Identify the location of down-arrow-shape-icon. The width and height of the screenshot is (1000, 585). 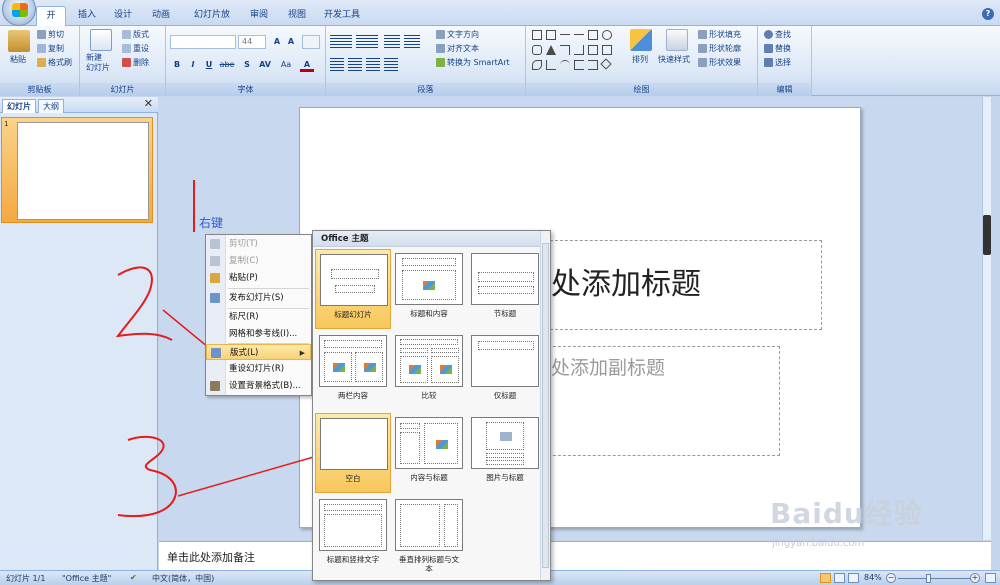
(607, 50).